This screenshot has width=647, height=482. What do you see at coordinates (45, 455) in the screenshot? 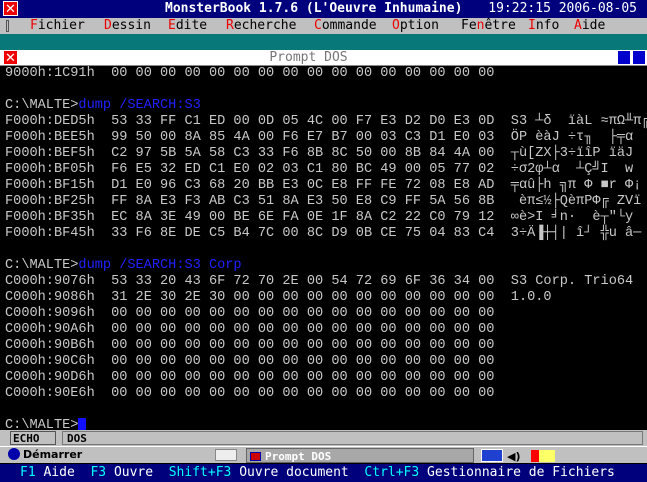
I see `start-button: Démarrer` at bounding box center [45, 455].